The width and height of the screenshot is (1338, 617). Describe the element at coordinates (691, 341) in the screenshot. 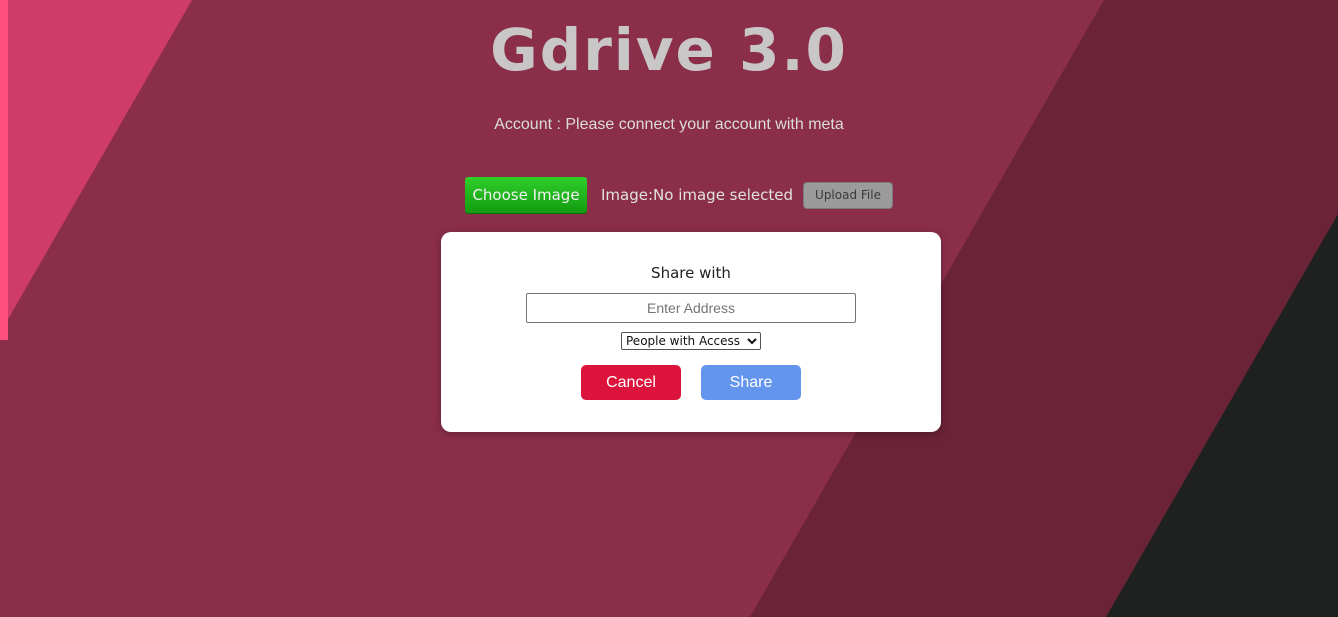

I see `access-select: People with Access` at that location.